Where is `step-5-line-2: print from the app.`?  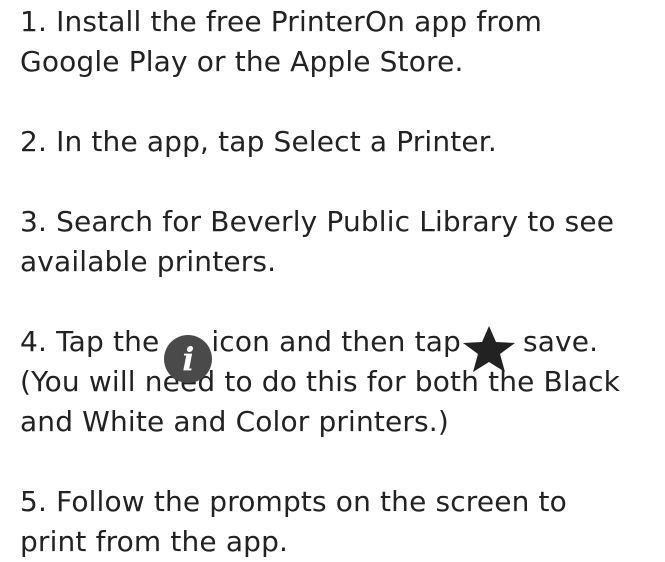 step-5-line-2: print from the app. is located at coordinates (154, 541).